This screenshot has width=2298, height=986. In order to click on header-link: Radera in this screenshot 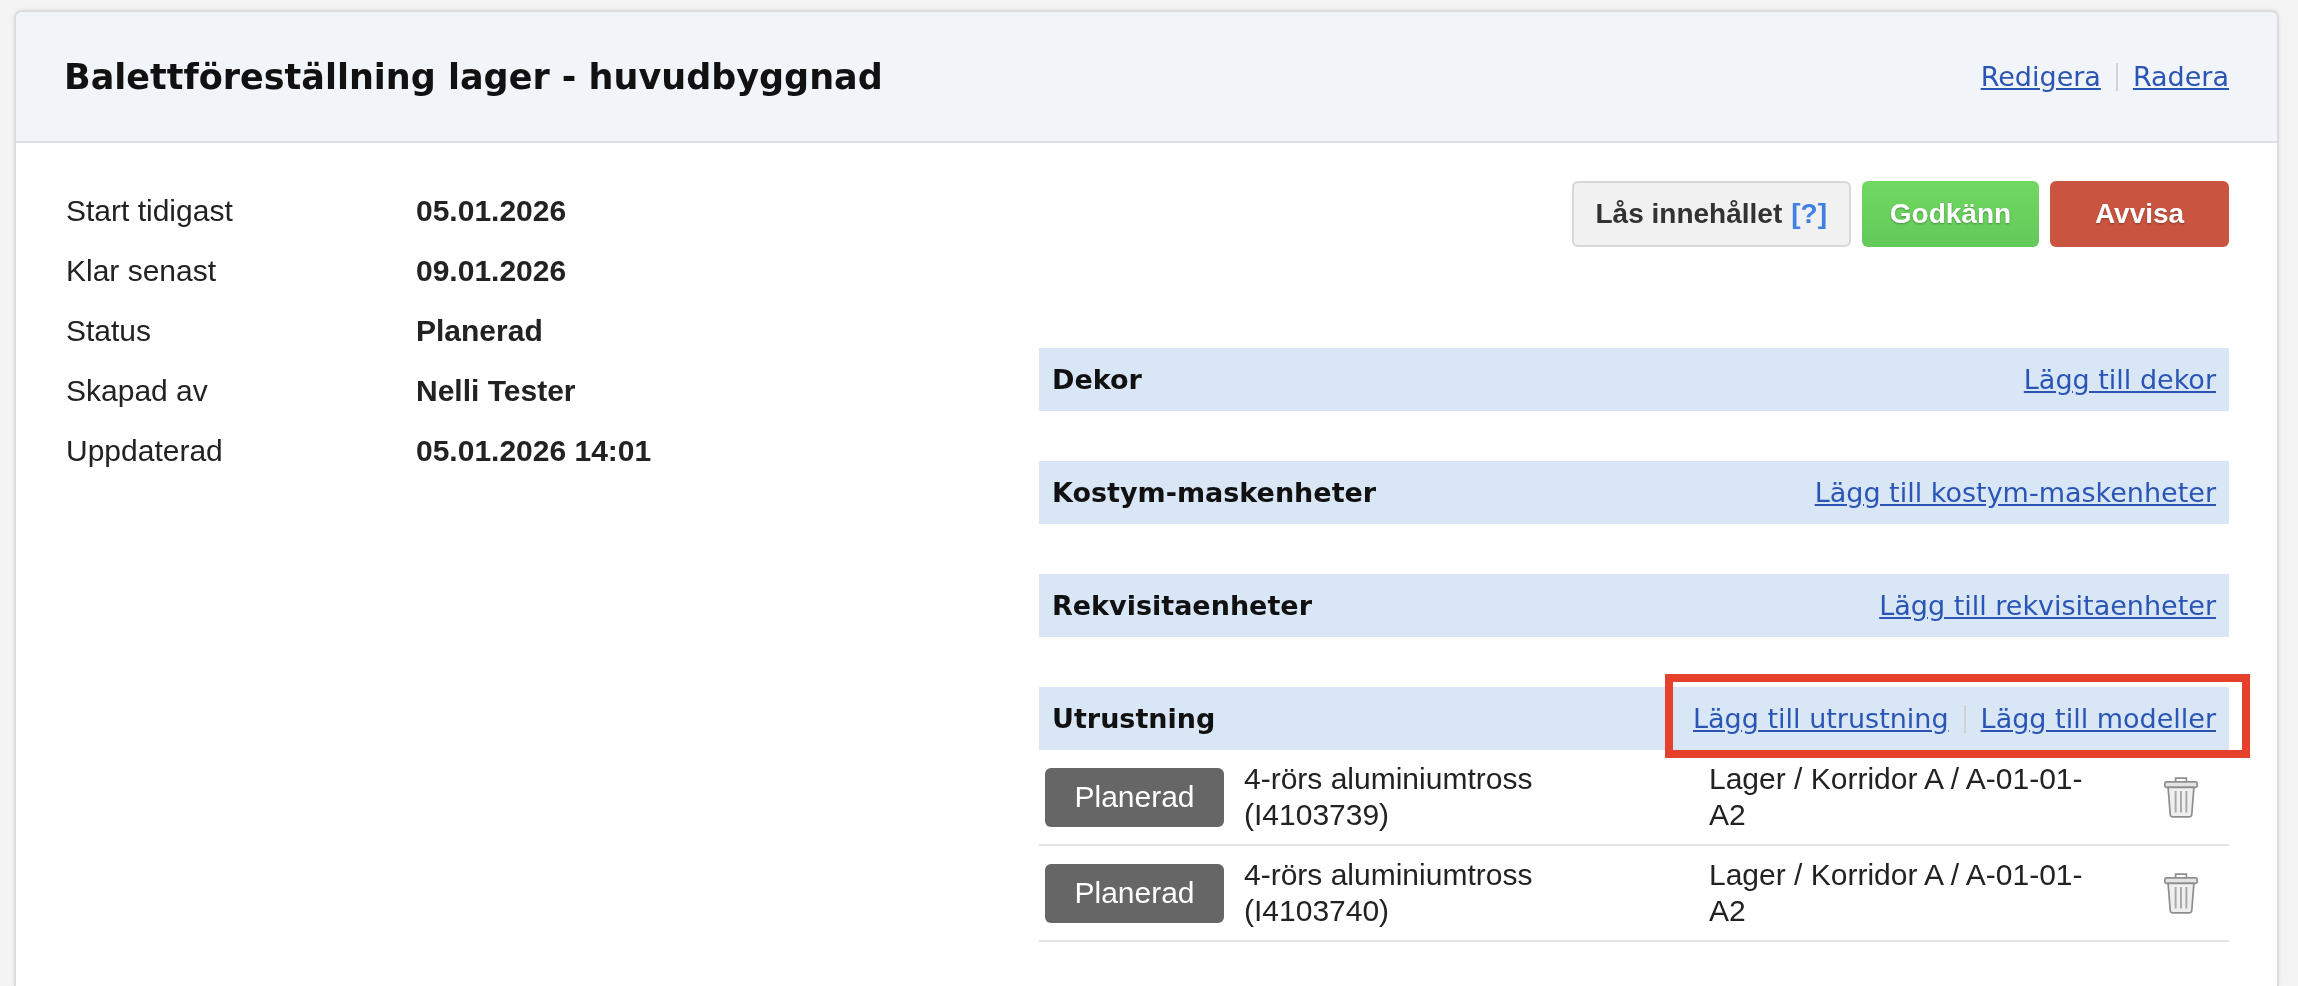, I will do `click(2180, 76)`.